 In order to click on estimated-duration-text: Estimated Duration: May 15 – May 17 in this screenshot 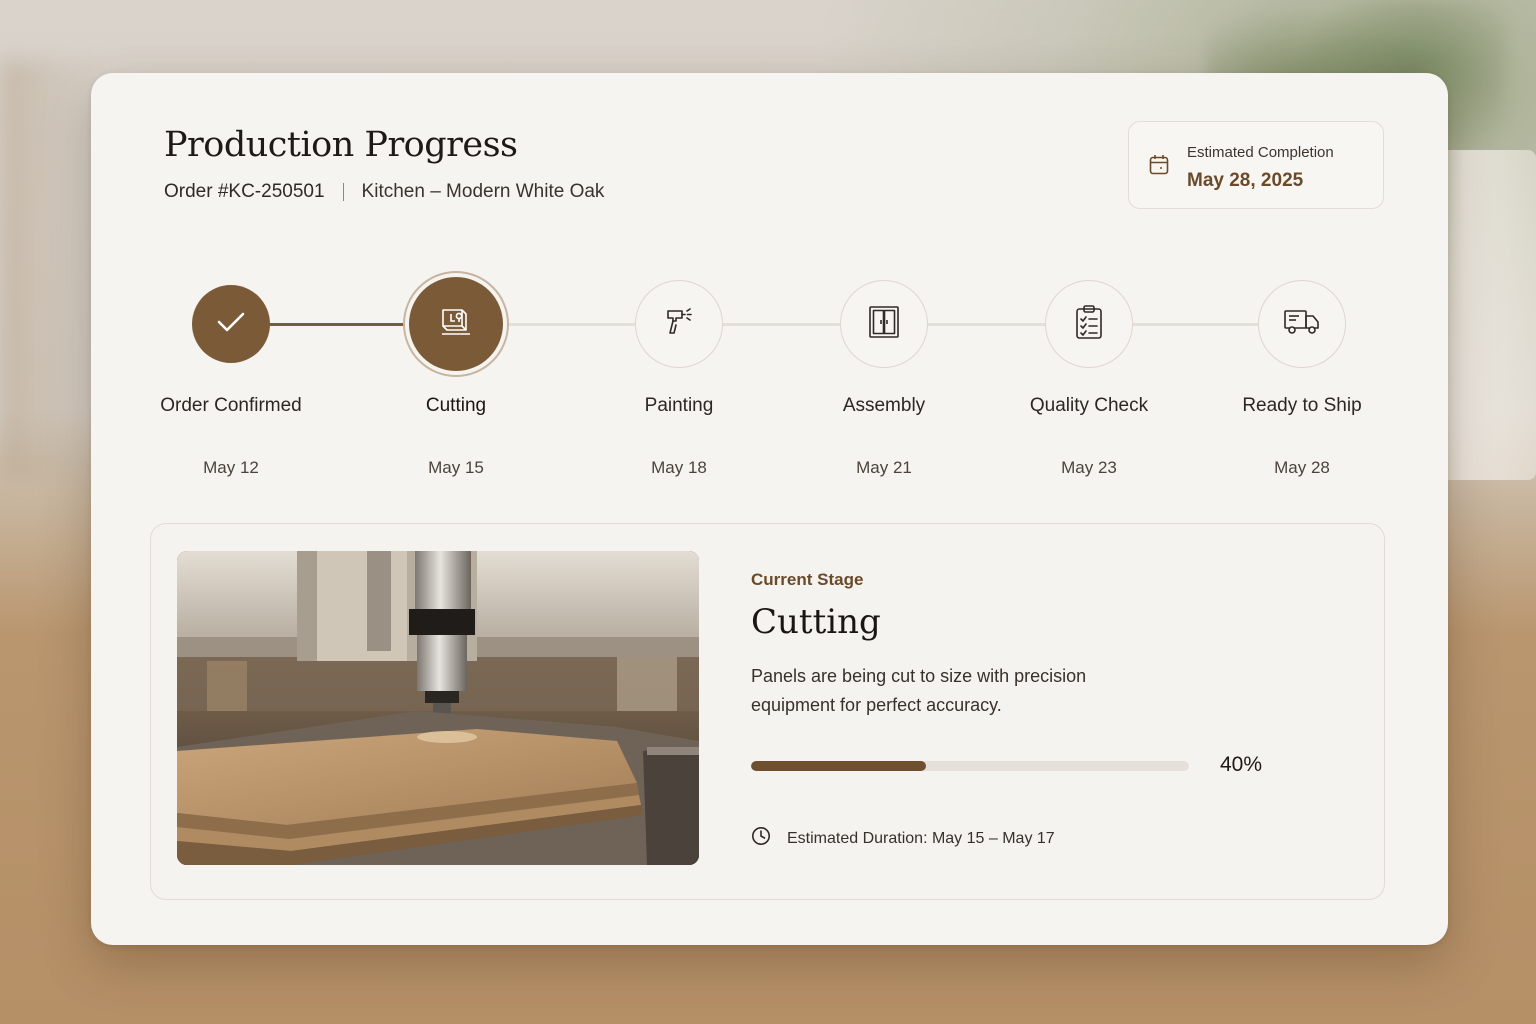, I will do `click(921, 838)`.